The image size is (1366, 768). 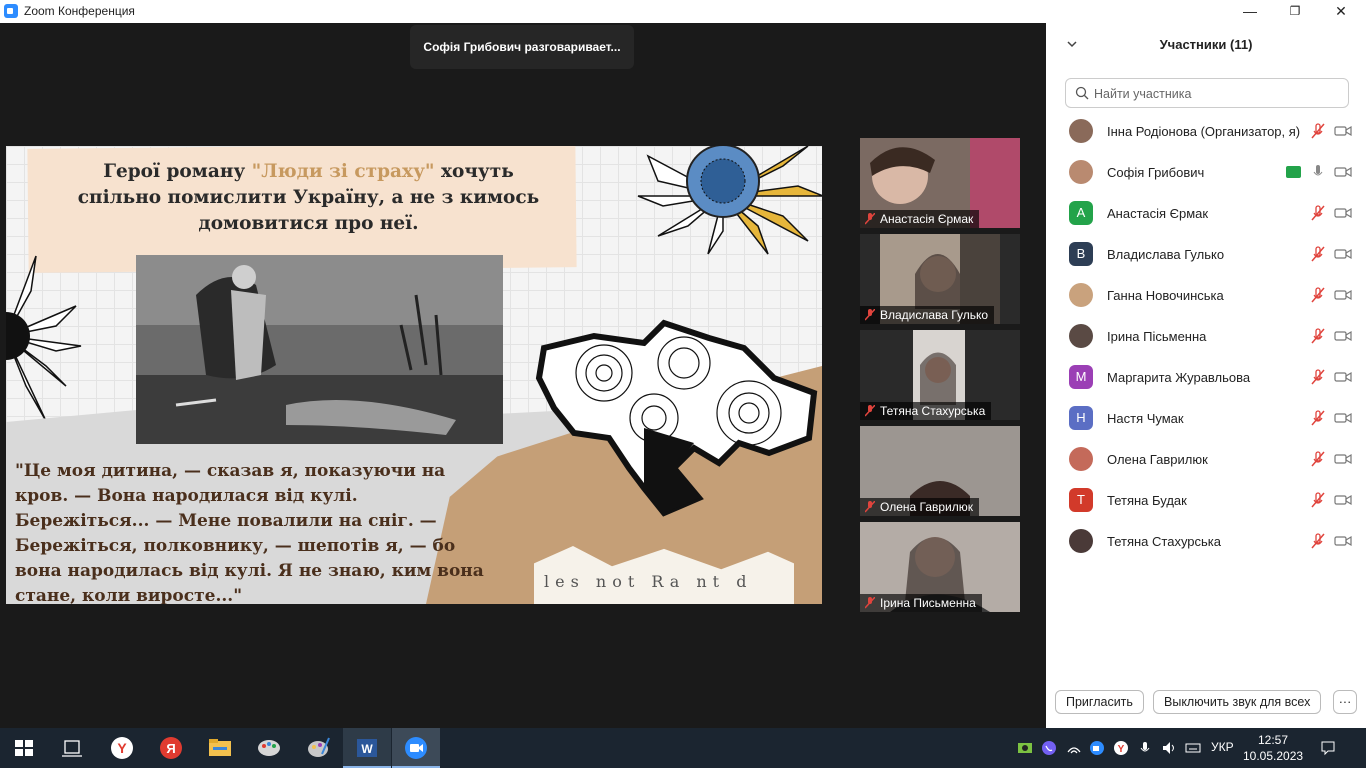 I want to click on headline-highlight: "Люди зі страху", so click(x=343, y=171).